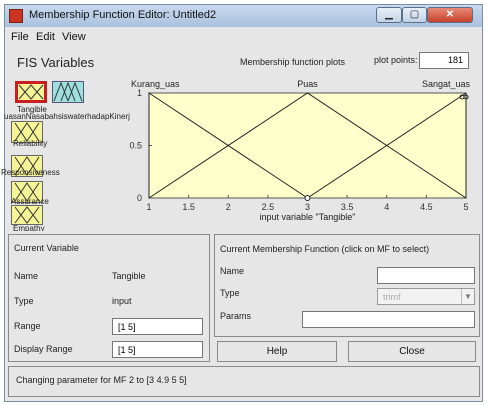  Describe the element at coordinates (388, 319) in the screenshot. I see `mf-params-input` at that location.